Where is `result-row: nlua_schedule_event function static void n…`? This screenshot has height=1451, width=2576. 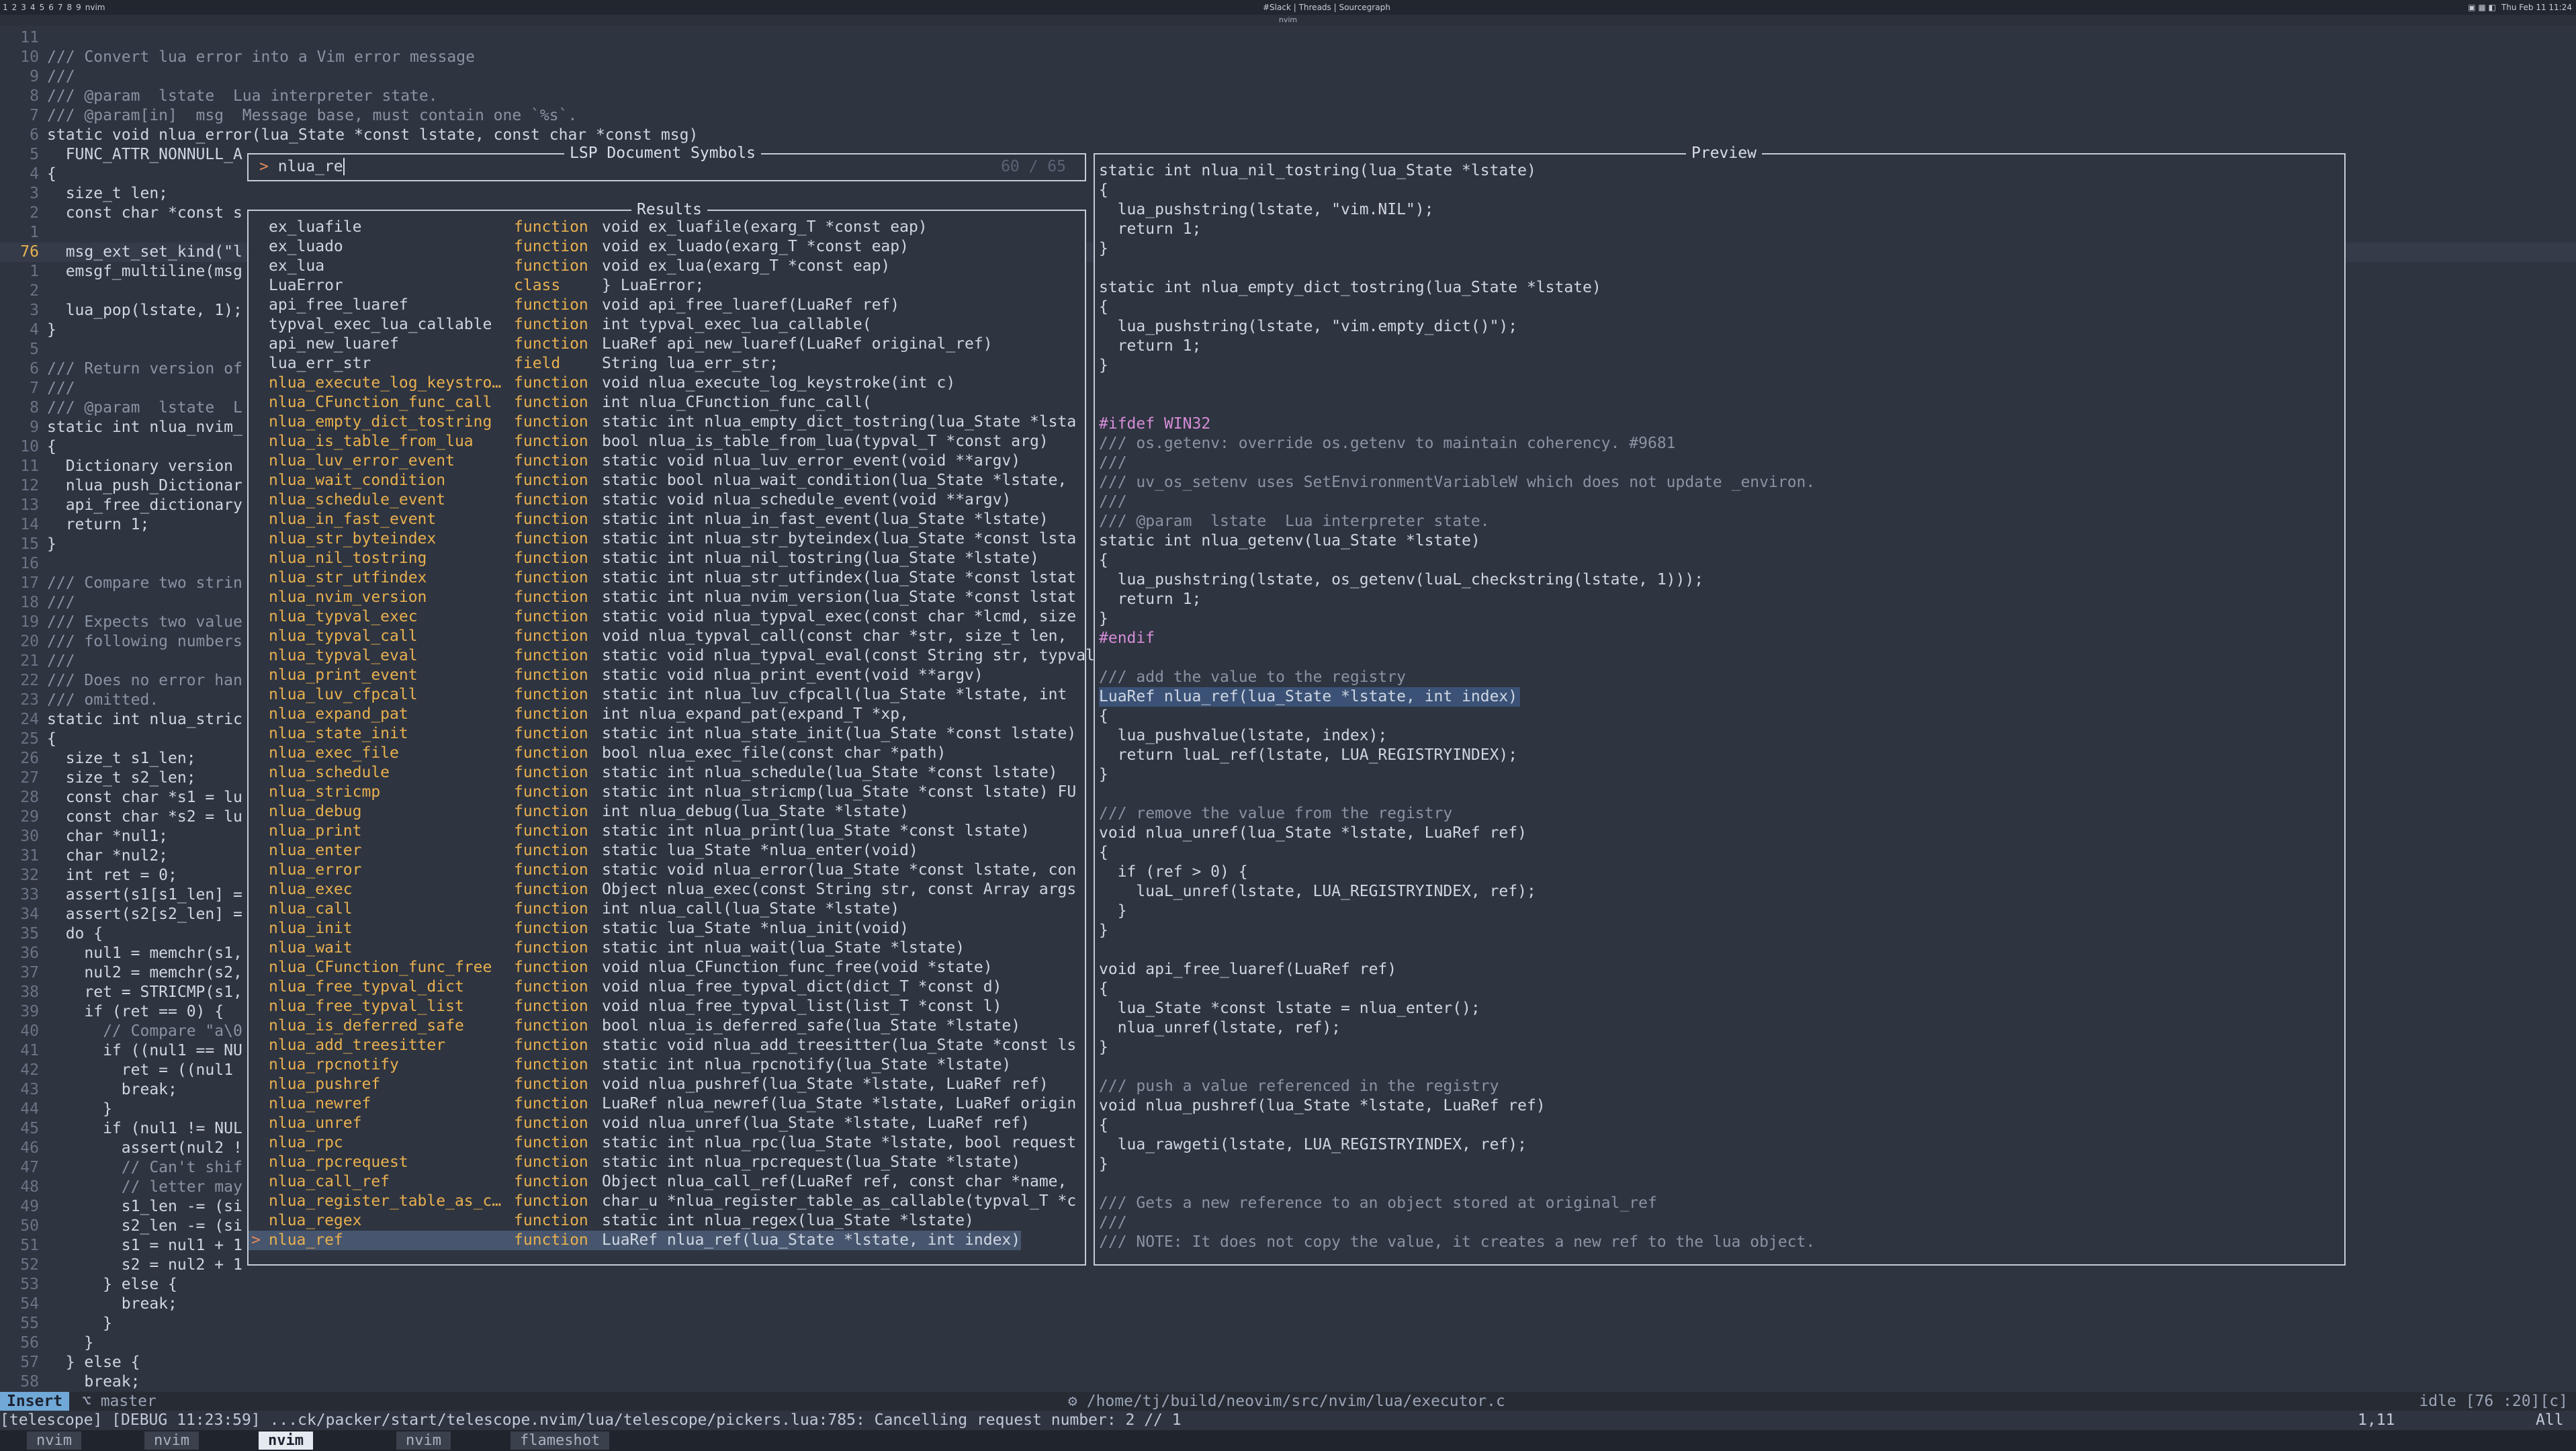
result-row: nlua_schedule_event function static void n… is located at coordinates (667, 500).